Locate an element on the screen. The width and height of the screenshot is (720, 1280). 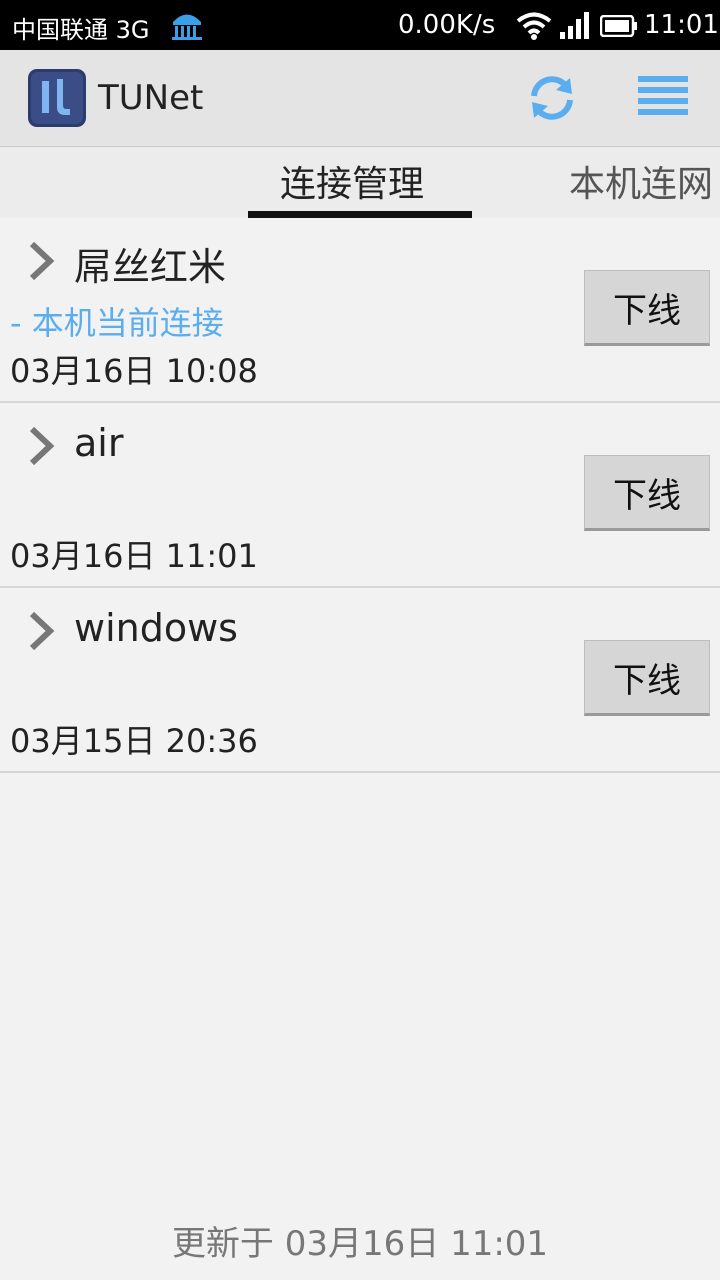
signal-icon is located at coordinates (574, 25).